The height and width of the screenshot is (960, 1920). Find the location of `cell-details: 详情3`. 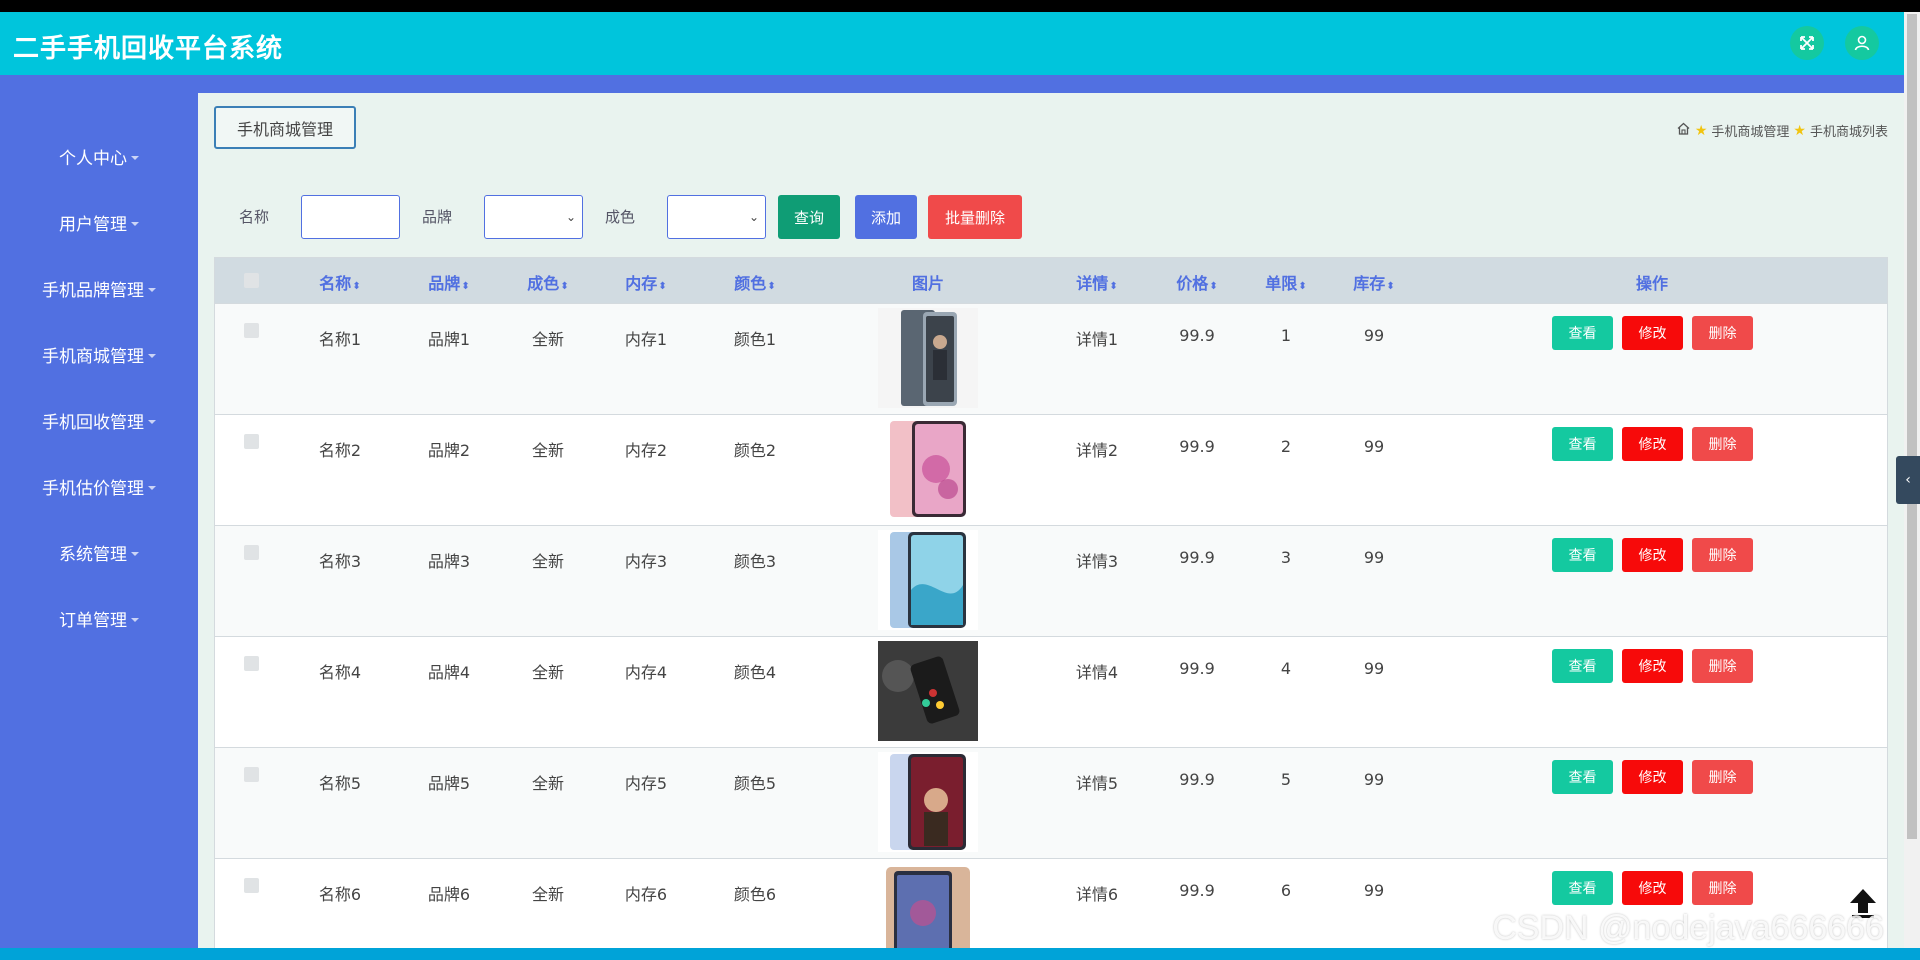

cell-details: 详情3 is located at coordinates (1097, 561).